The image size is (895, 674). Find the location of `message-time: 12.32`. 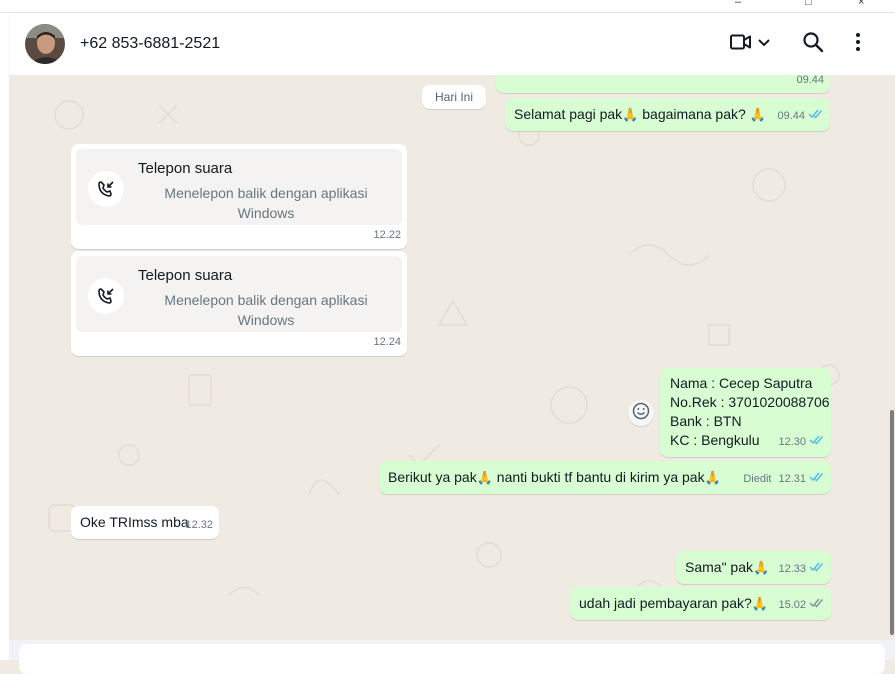

message-time: 12.32 is located at coordinates (199, 525).